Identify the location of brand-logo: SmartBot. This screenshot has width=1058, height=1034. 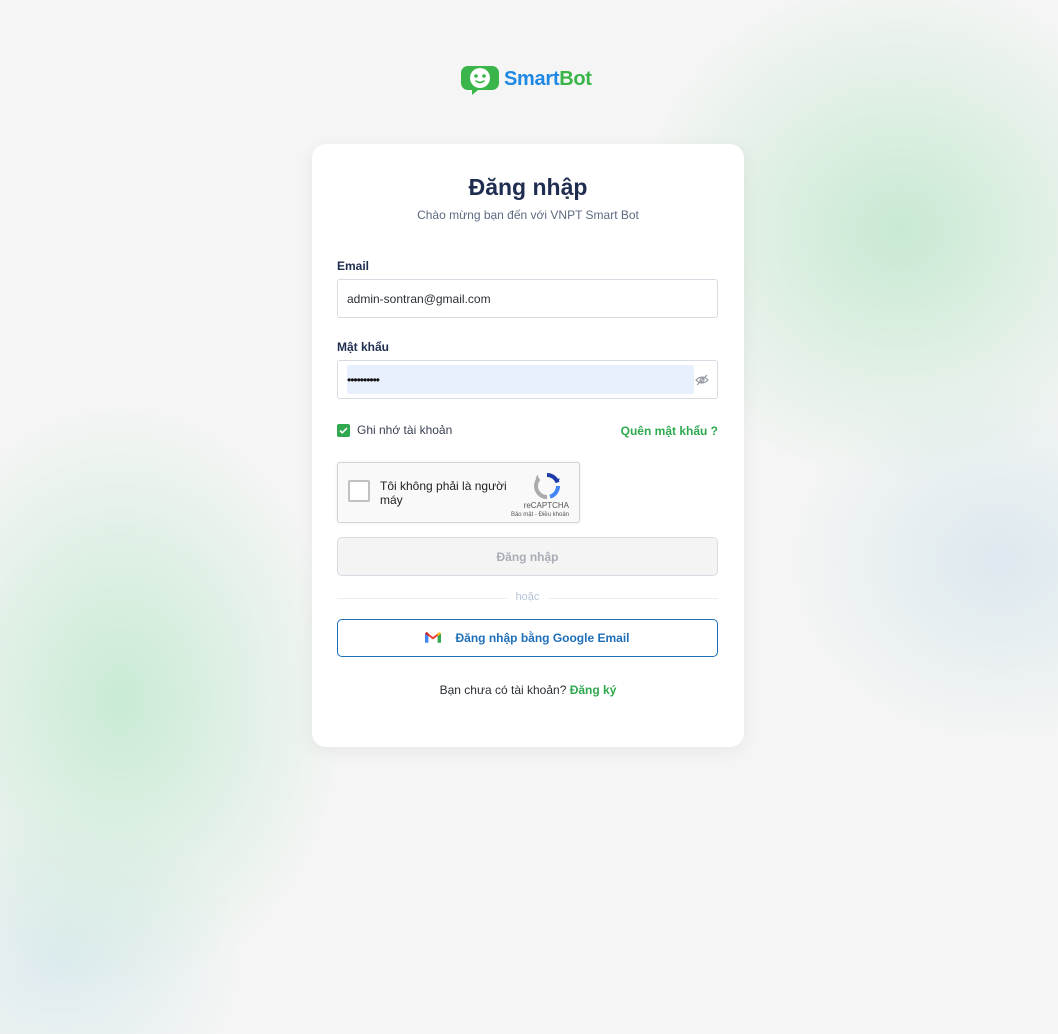
(526, 79).